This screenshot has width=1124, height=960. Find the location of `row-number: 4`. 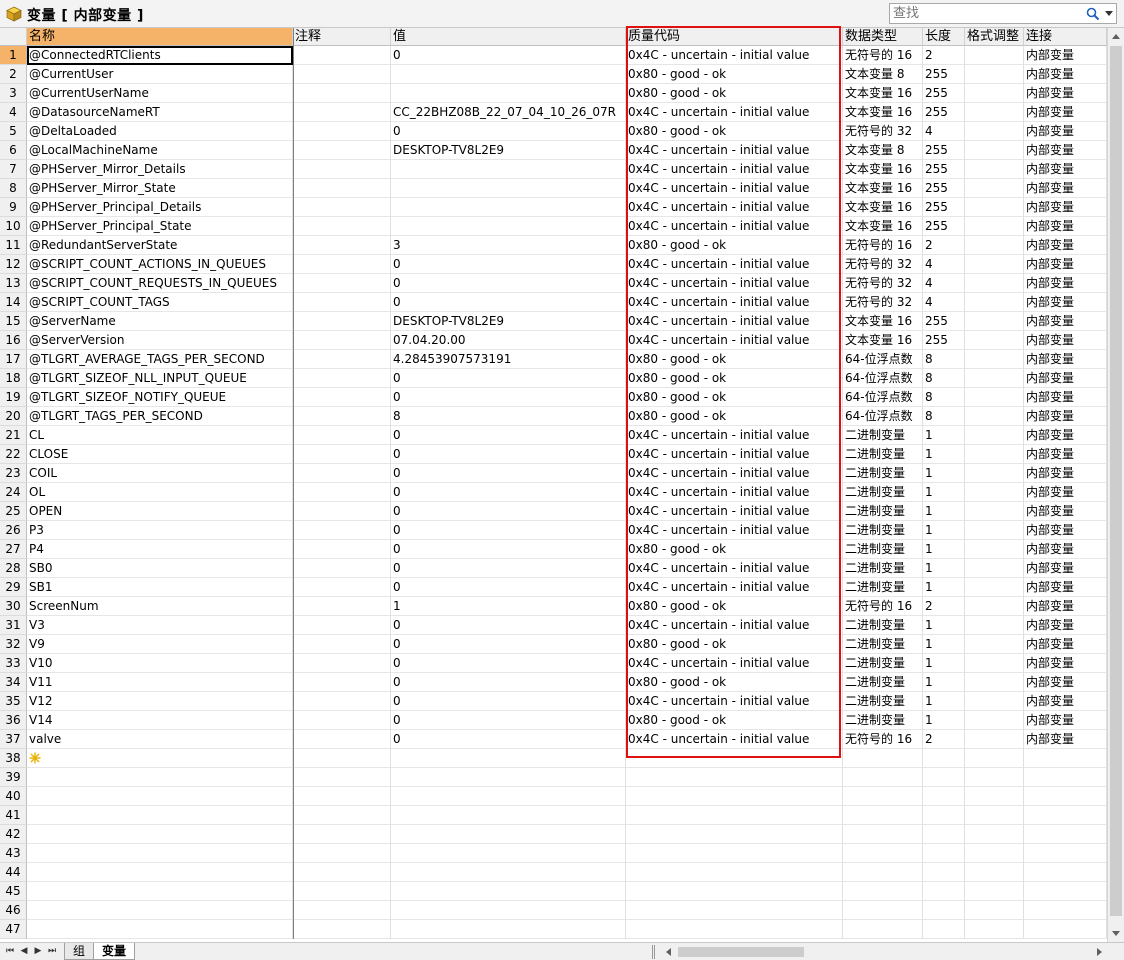

row-number: 4 is located at coordinates (13, 112).